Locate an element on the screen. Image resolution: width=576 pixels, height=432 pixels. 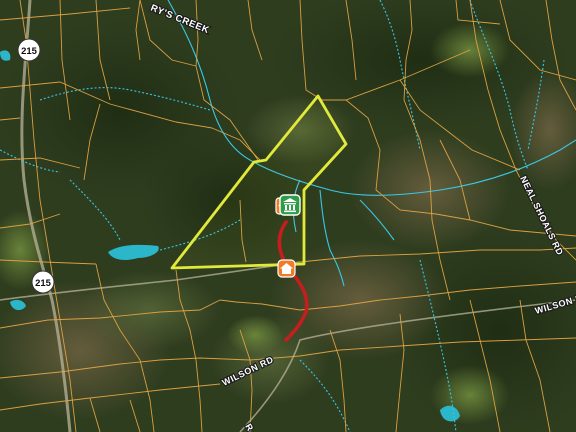
bank-marker is located at coordinates (290, 205).